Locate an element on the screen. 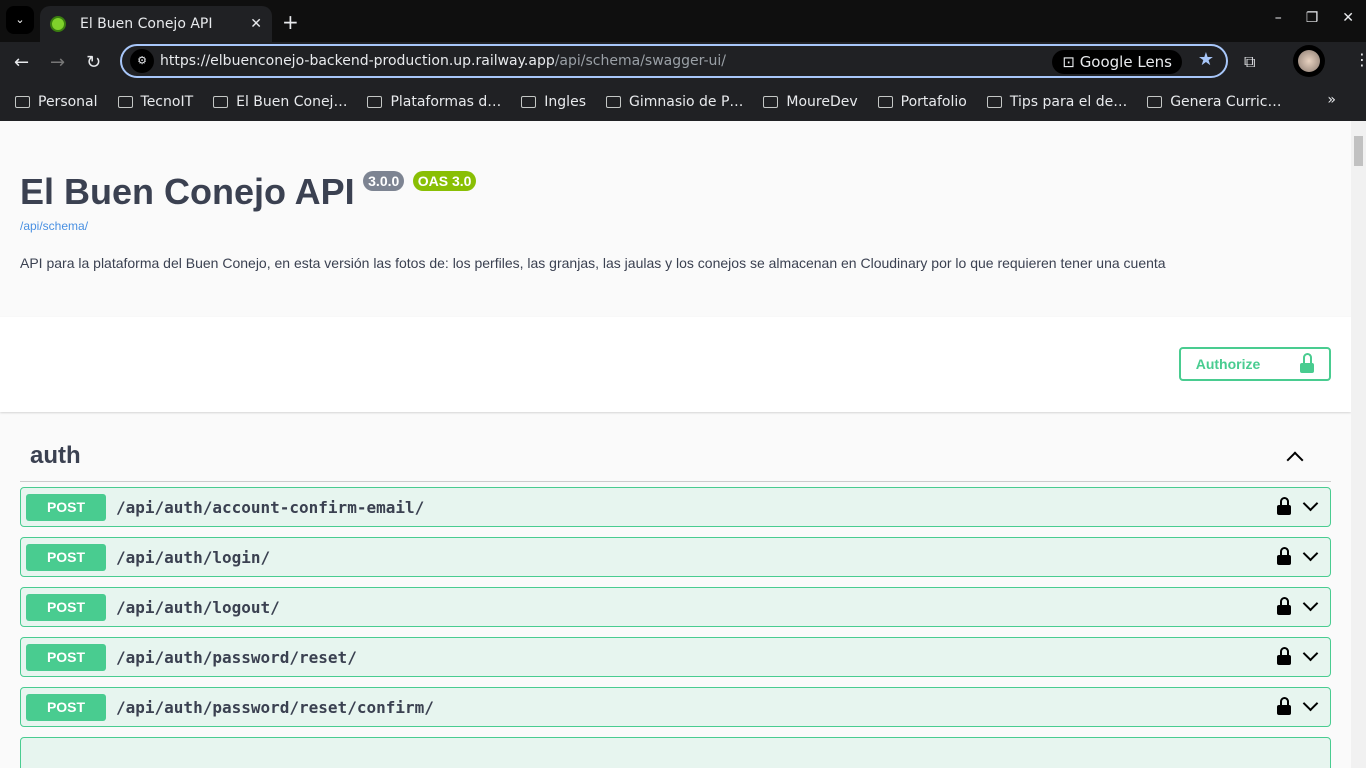 This screenshot has width=1366, height=768. version-badge: 3.0.0 is located at coordinates (384, 181).